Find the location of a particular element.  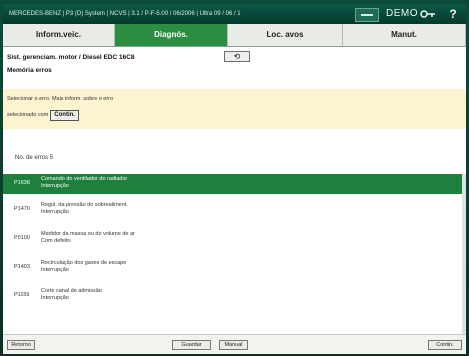

back-footer-button: Retorno is located at coordinates (21, 345).